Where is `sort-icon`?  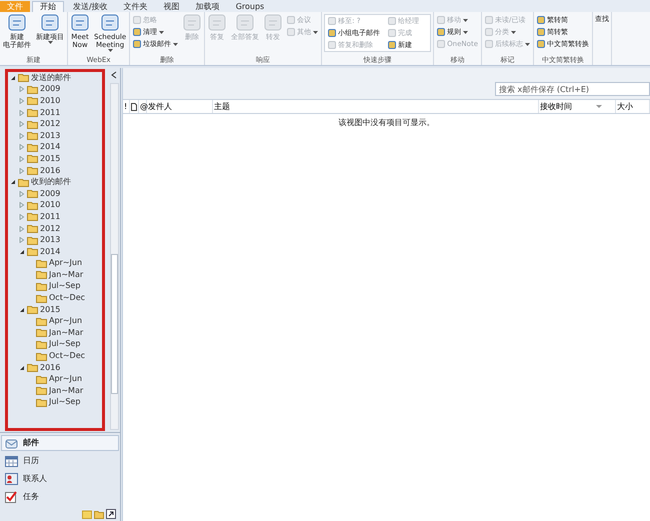
sort-icon is located at coordinates (599, 106).